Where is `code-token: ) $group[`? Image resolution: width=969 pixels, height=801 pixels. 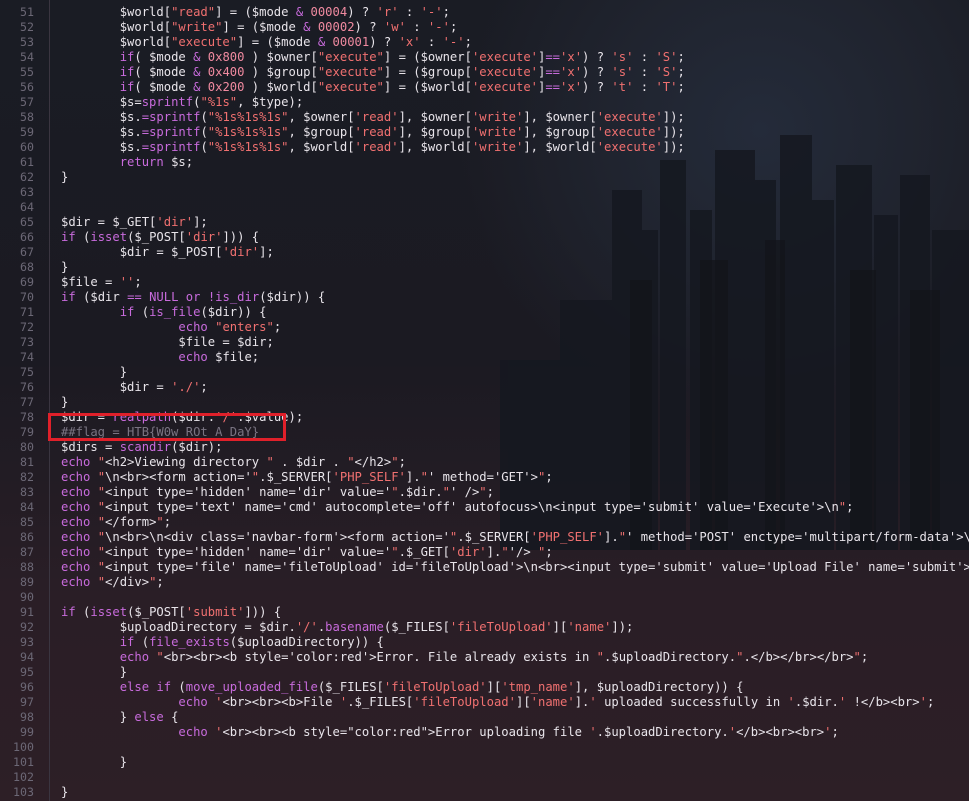
code-token: ) $group[ is located at coordinates (281, 72).